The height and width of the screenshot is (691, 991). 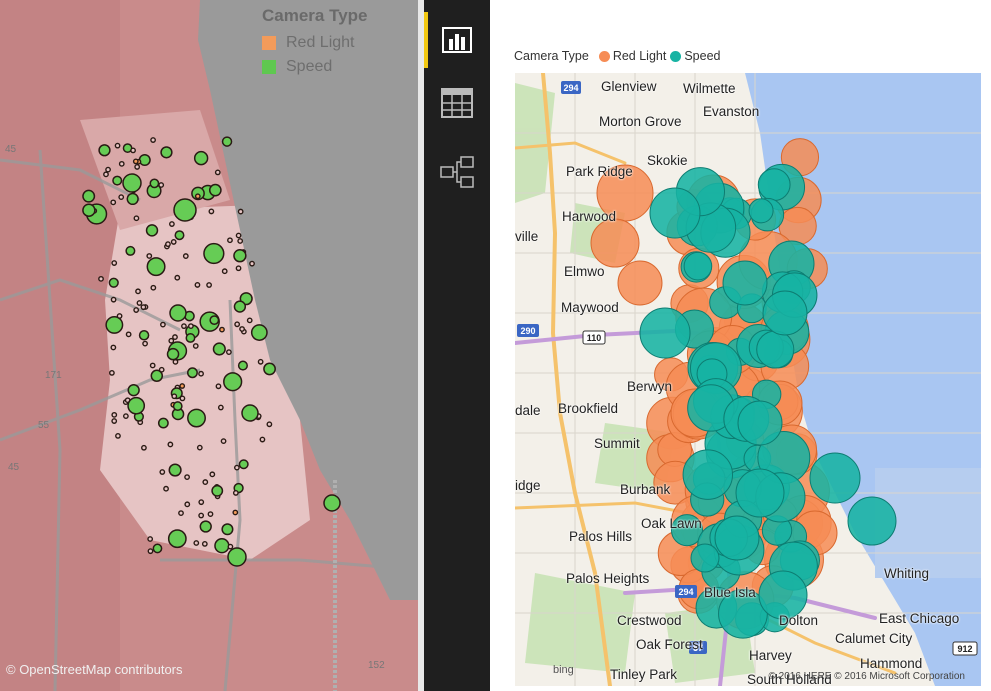 What do you see at coordinates (640, 56) in the screenshot?
I see `right-legend-label-red-light: Red Light` at bounding box center [640, 56].